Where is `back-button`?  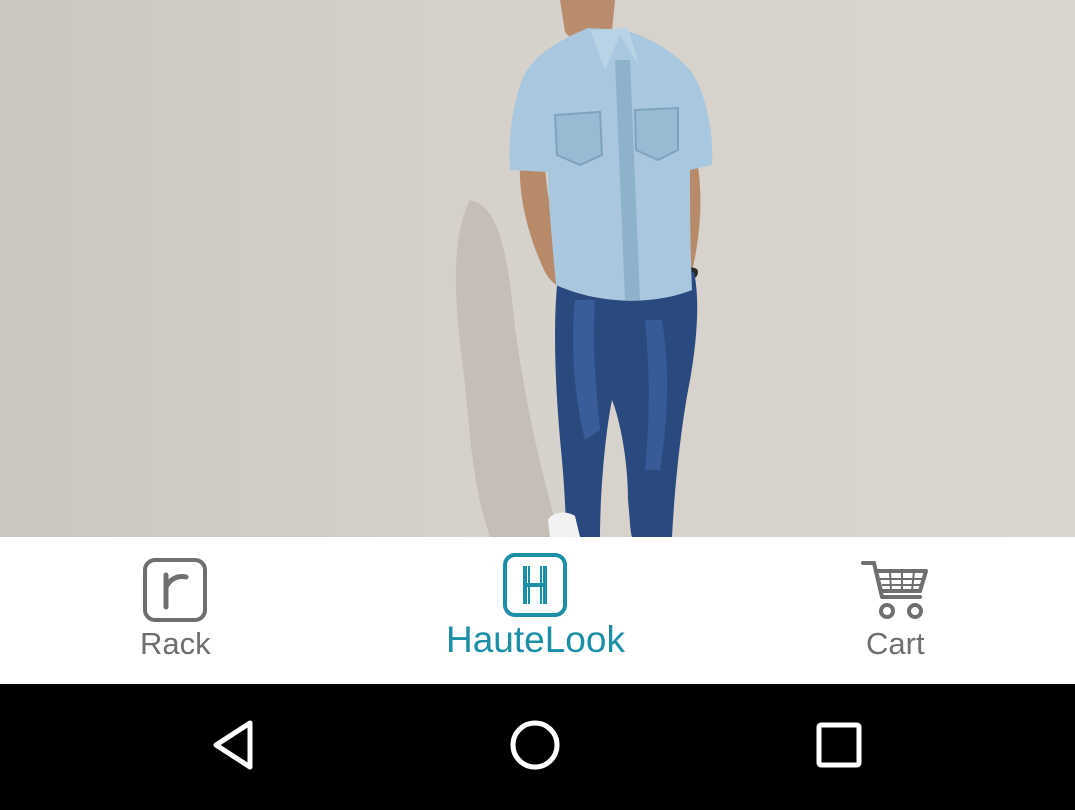
back-button is located at coordinates (233, 747).